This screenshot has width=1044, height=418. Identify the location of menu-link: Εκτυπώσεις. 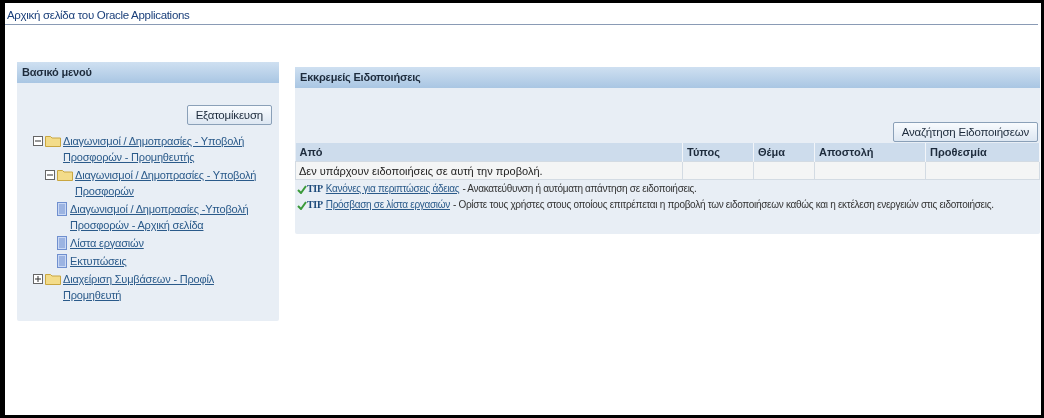
(98, 261).